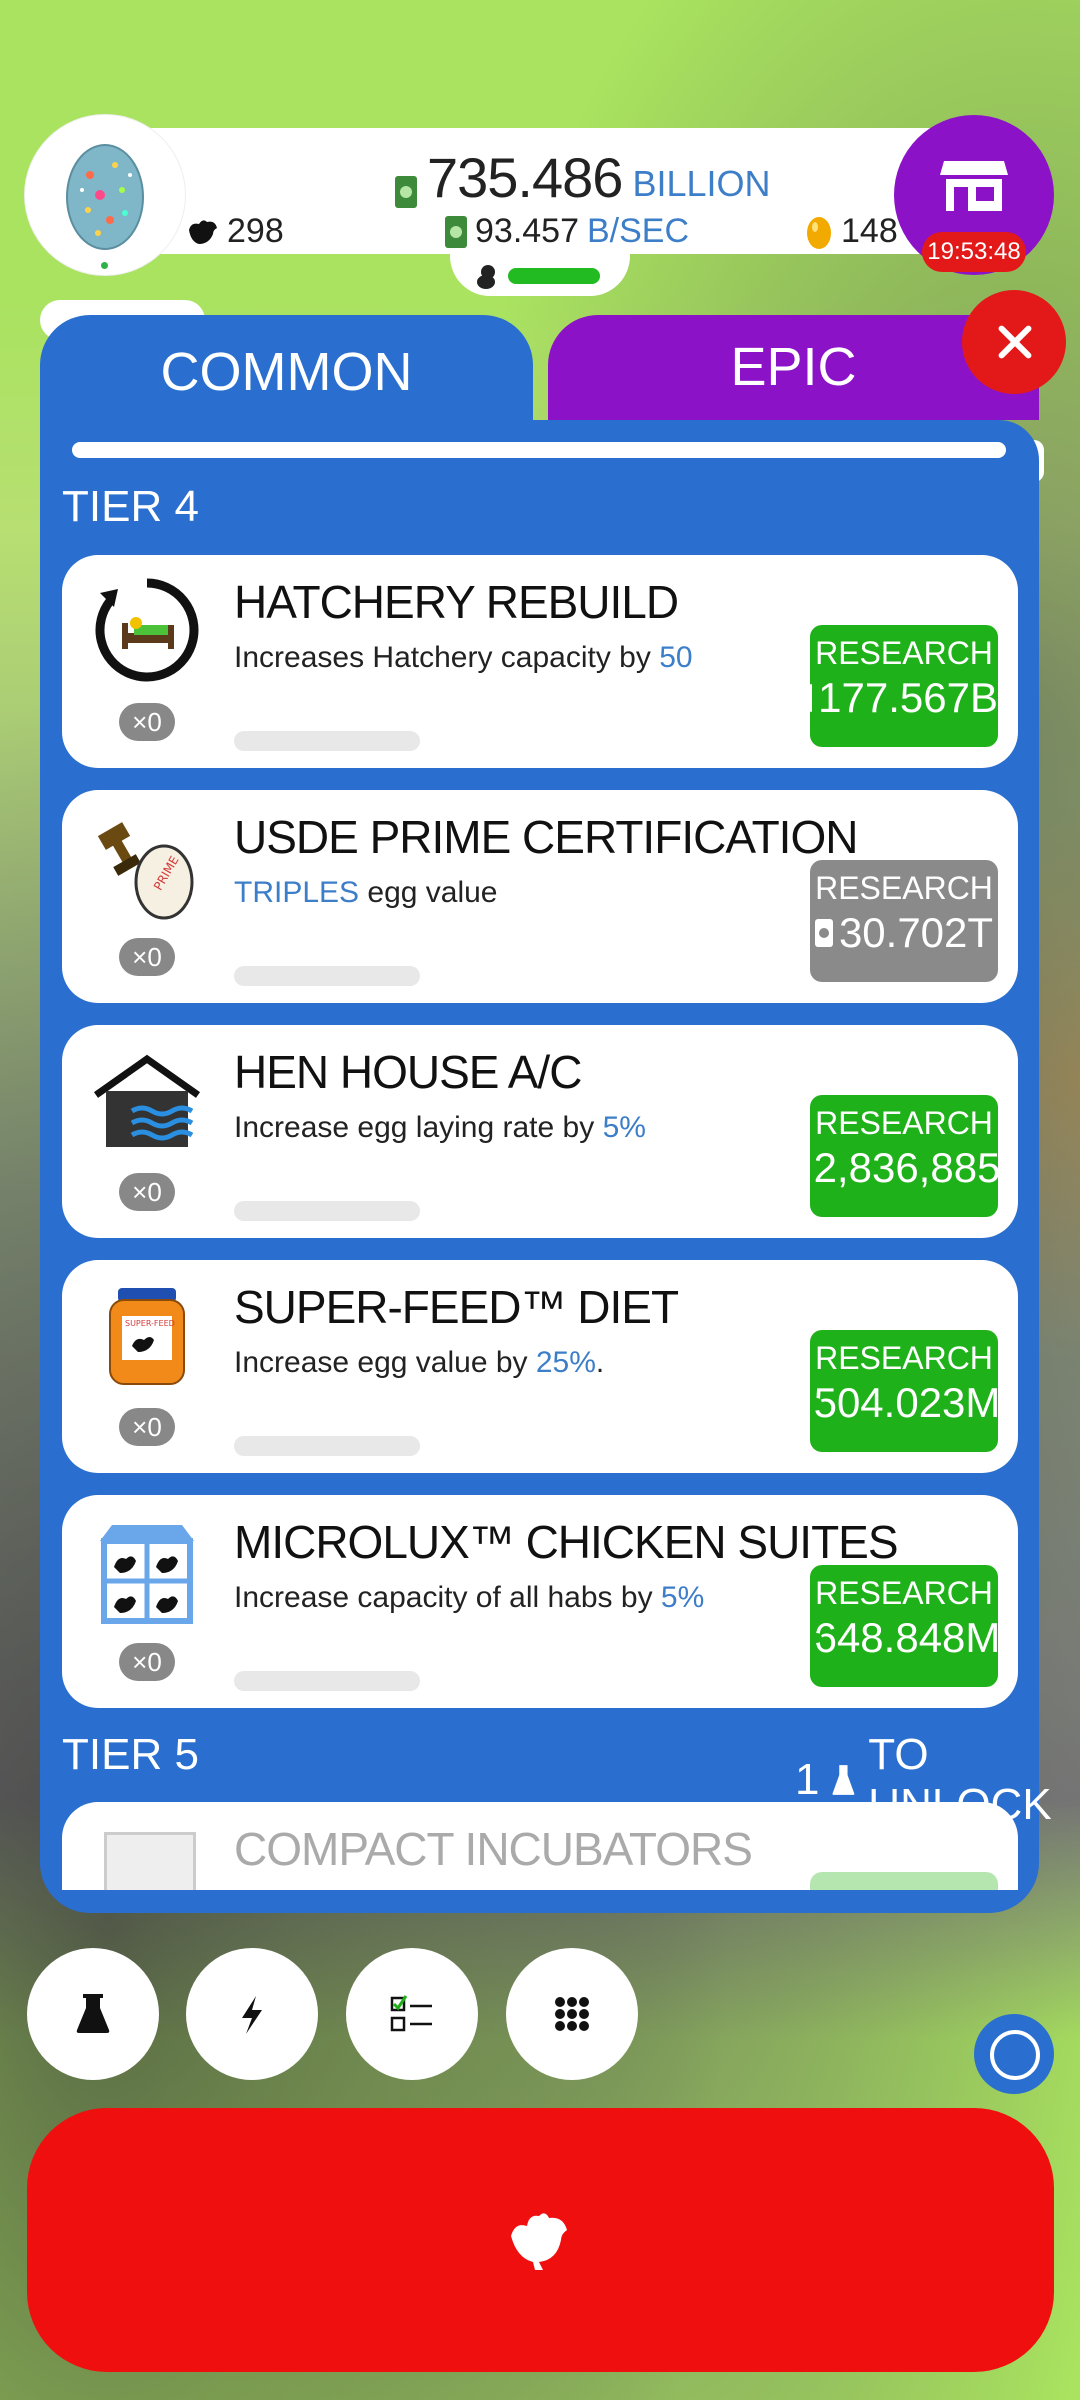 This screenshot has height=2400, width=1080. Describe the element at coordinates (366, 892) in the screenshot. I see `research-description: TRIPLES egg value` at that location.